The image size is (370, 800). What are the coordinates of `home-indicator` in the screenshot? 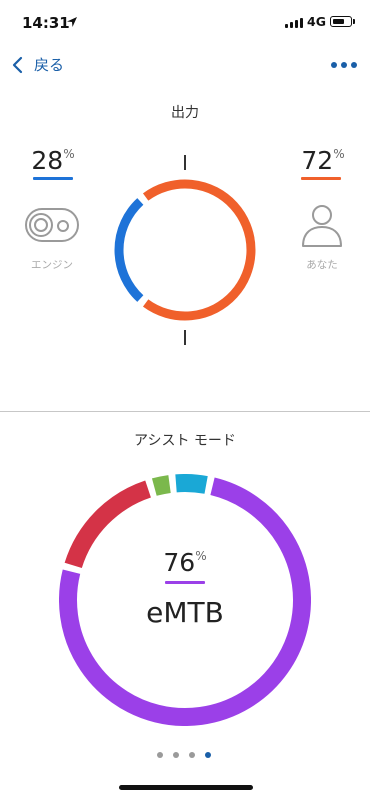 It's located at (186, 787).